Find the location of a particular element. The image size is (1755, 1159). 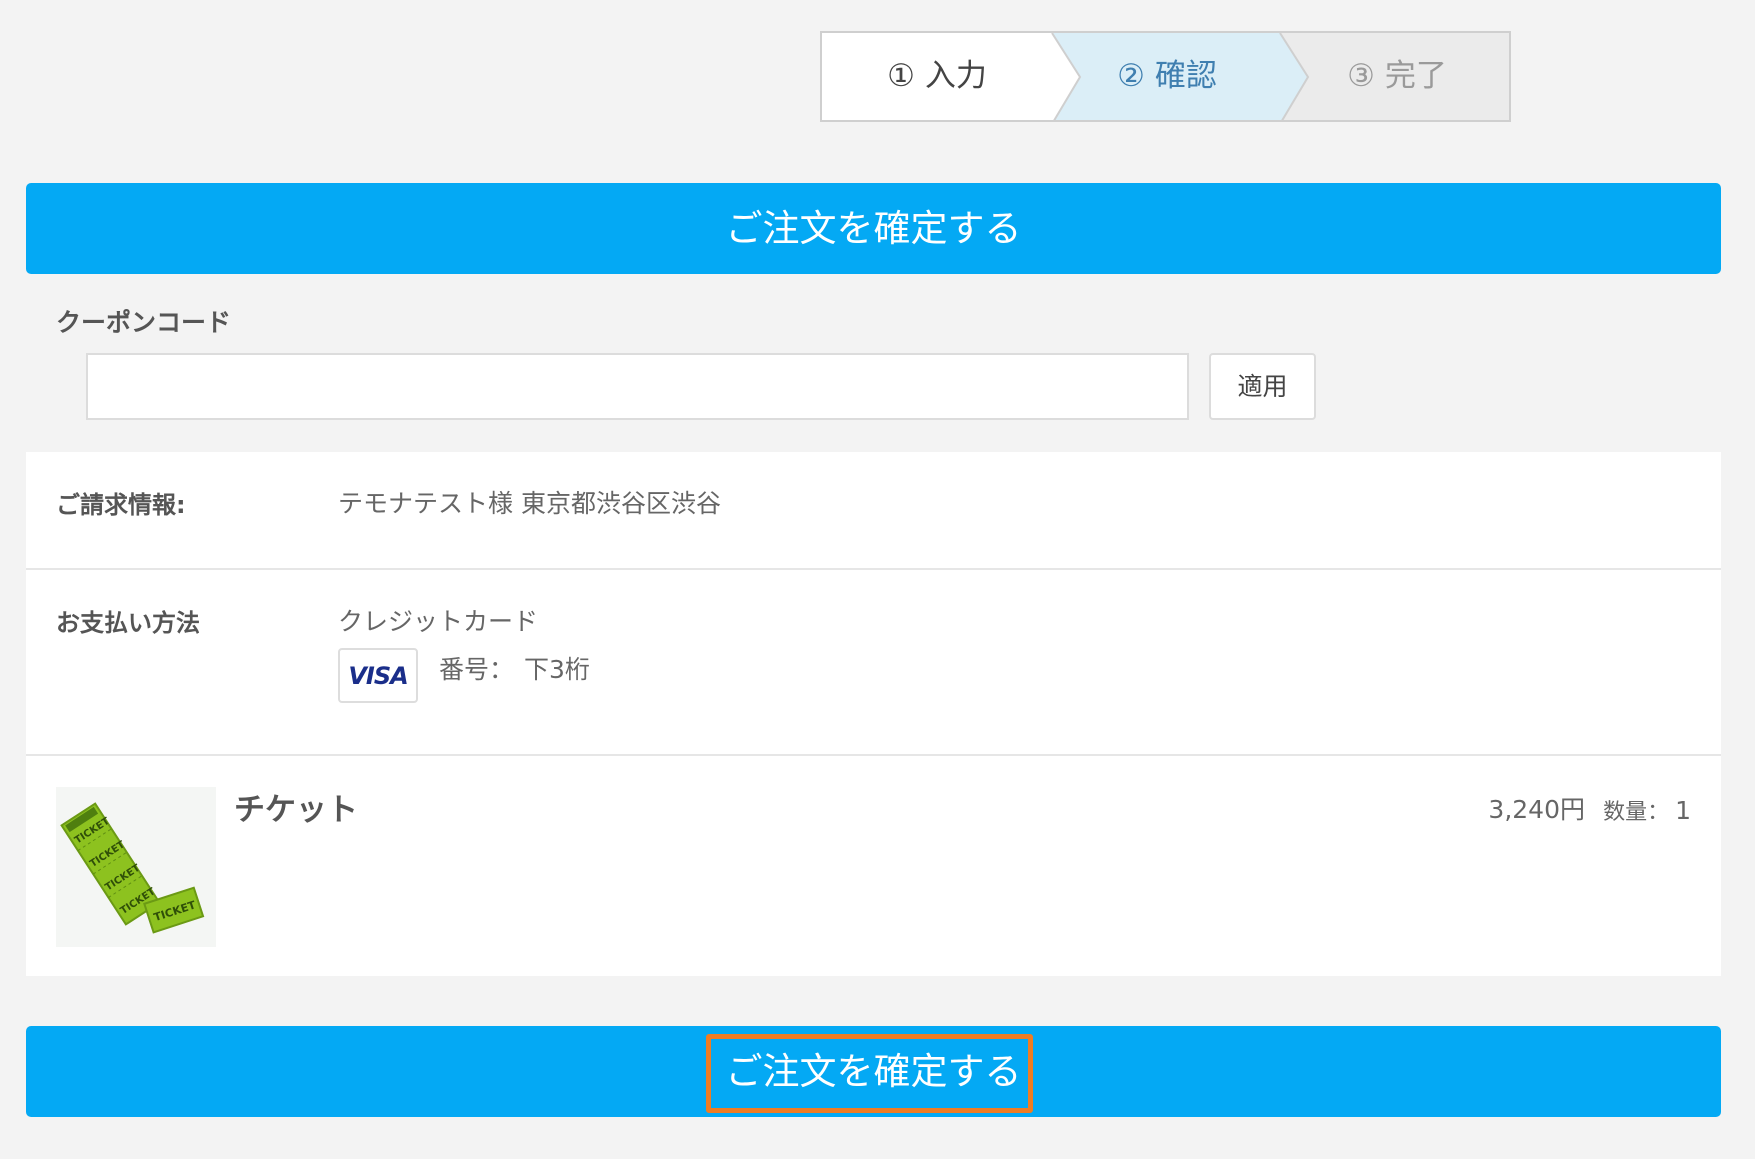

confirm-order-button-bottom: ご注文を確定する is located at coordinates (873, 1071).